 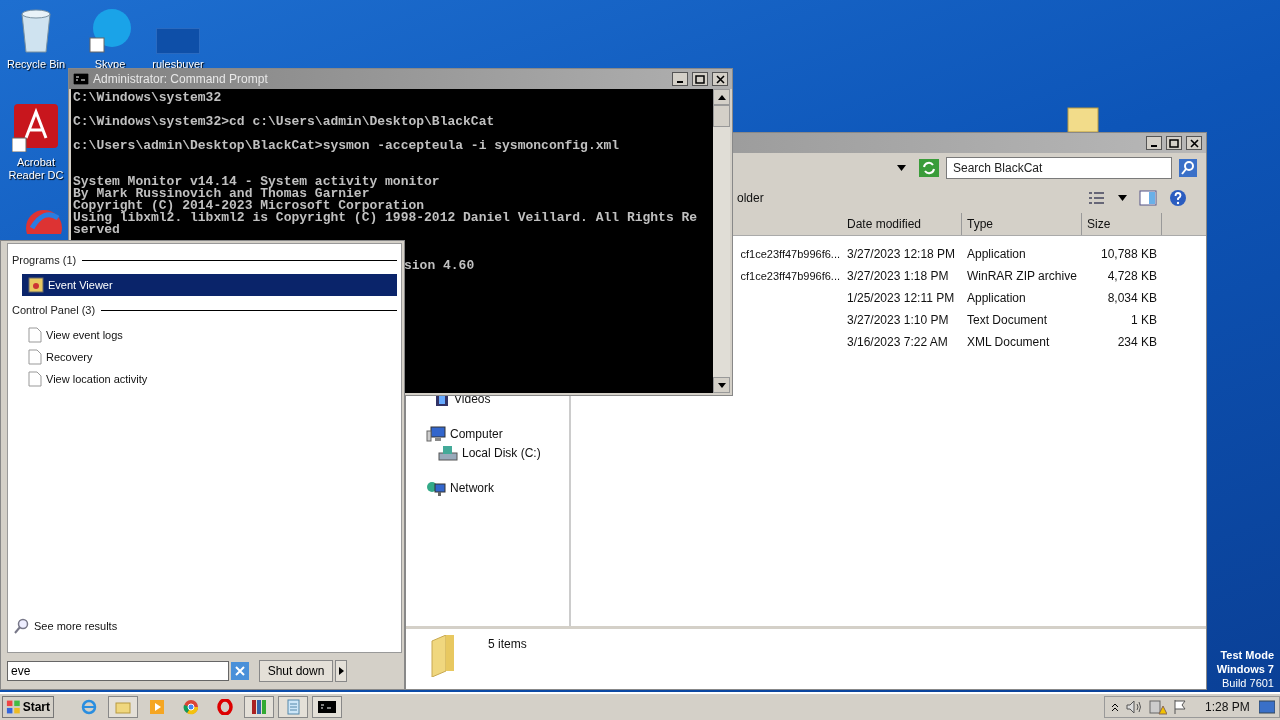 I want to click on item-count: 5 items, so click(x=507, y=645).